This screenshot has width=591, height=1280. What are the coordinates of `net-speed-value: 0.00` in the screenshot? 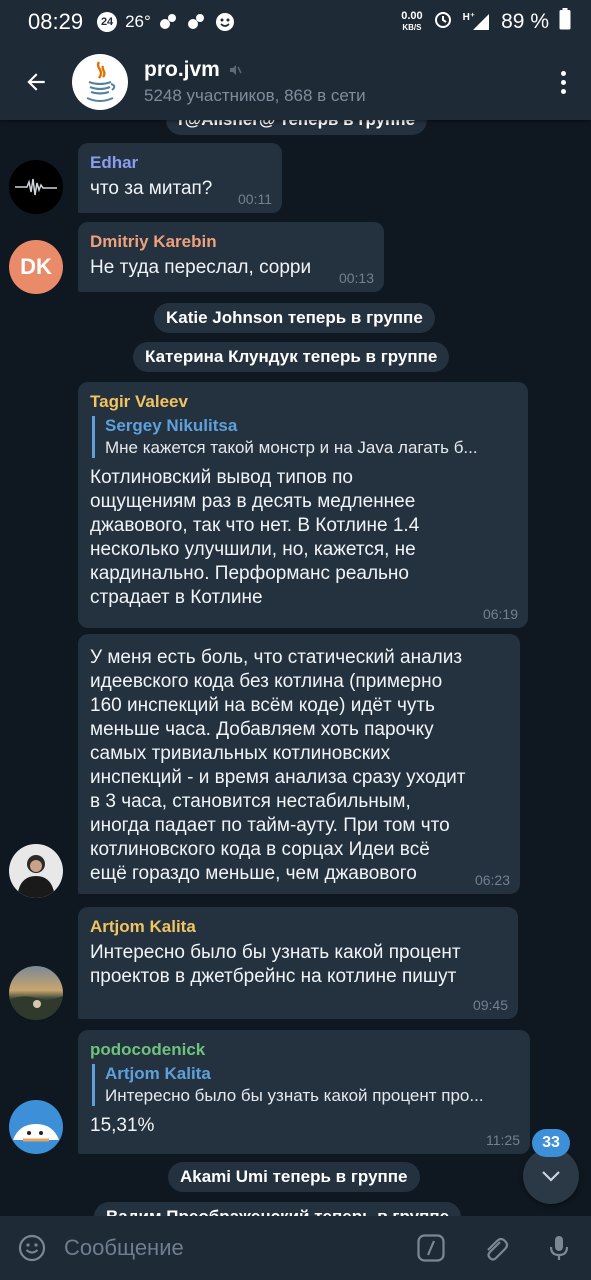 It's located at (412, 16).